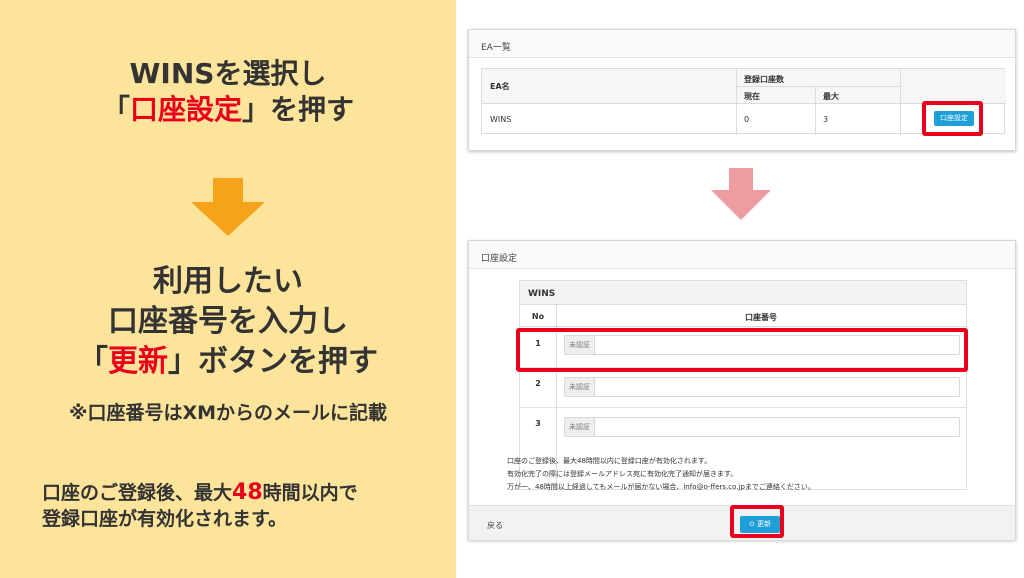  Describe the element at coordinates (273, 361) in the screenshot. I see `step2-line3-rest: 」ボタンを押す` at that location.